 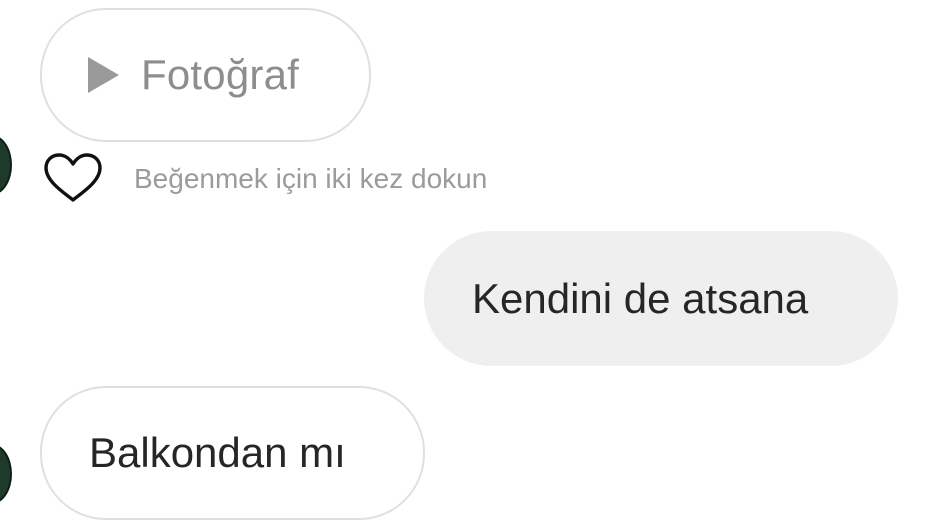 I want to click on incoming-message-bubble: Balkondan mı, so click(x=232, y=453).